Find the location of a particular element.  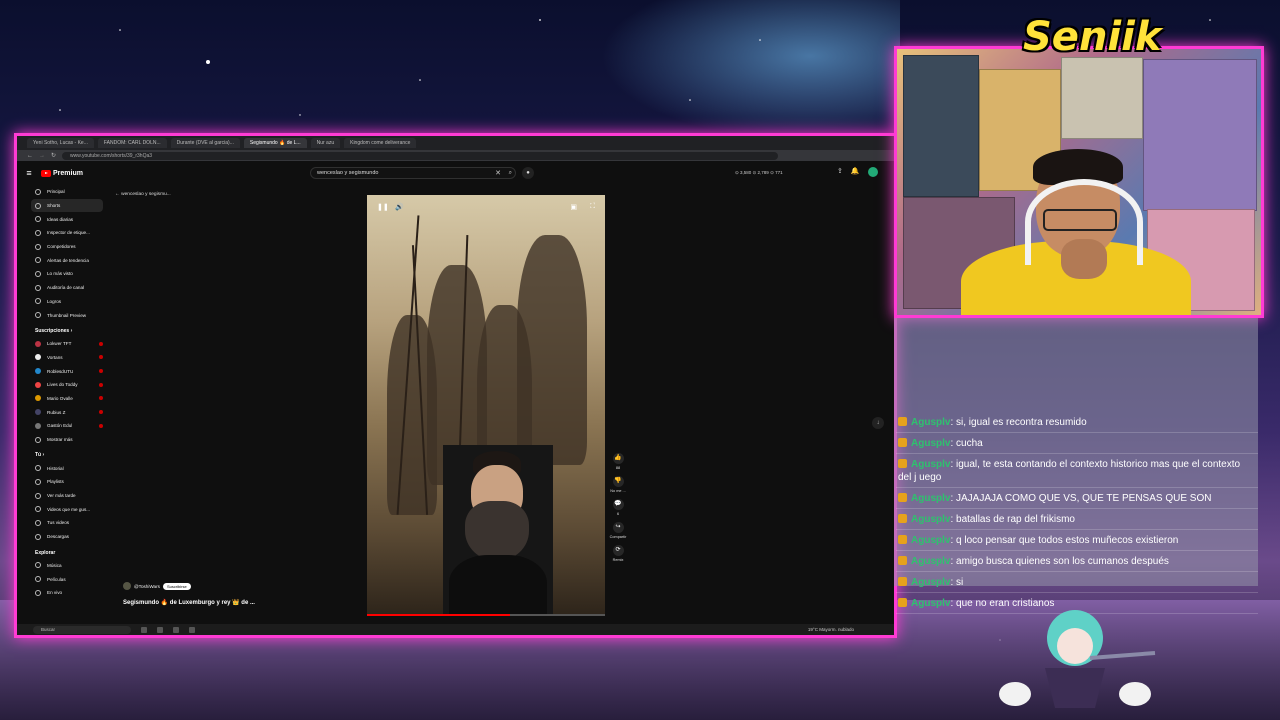

sidebar-item: En vivo is located at coordinates (67, 593).